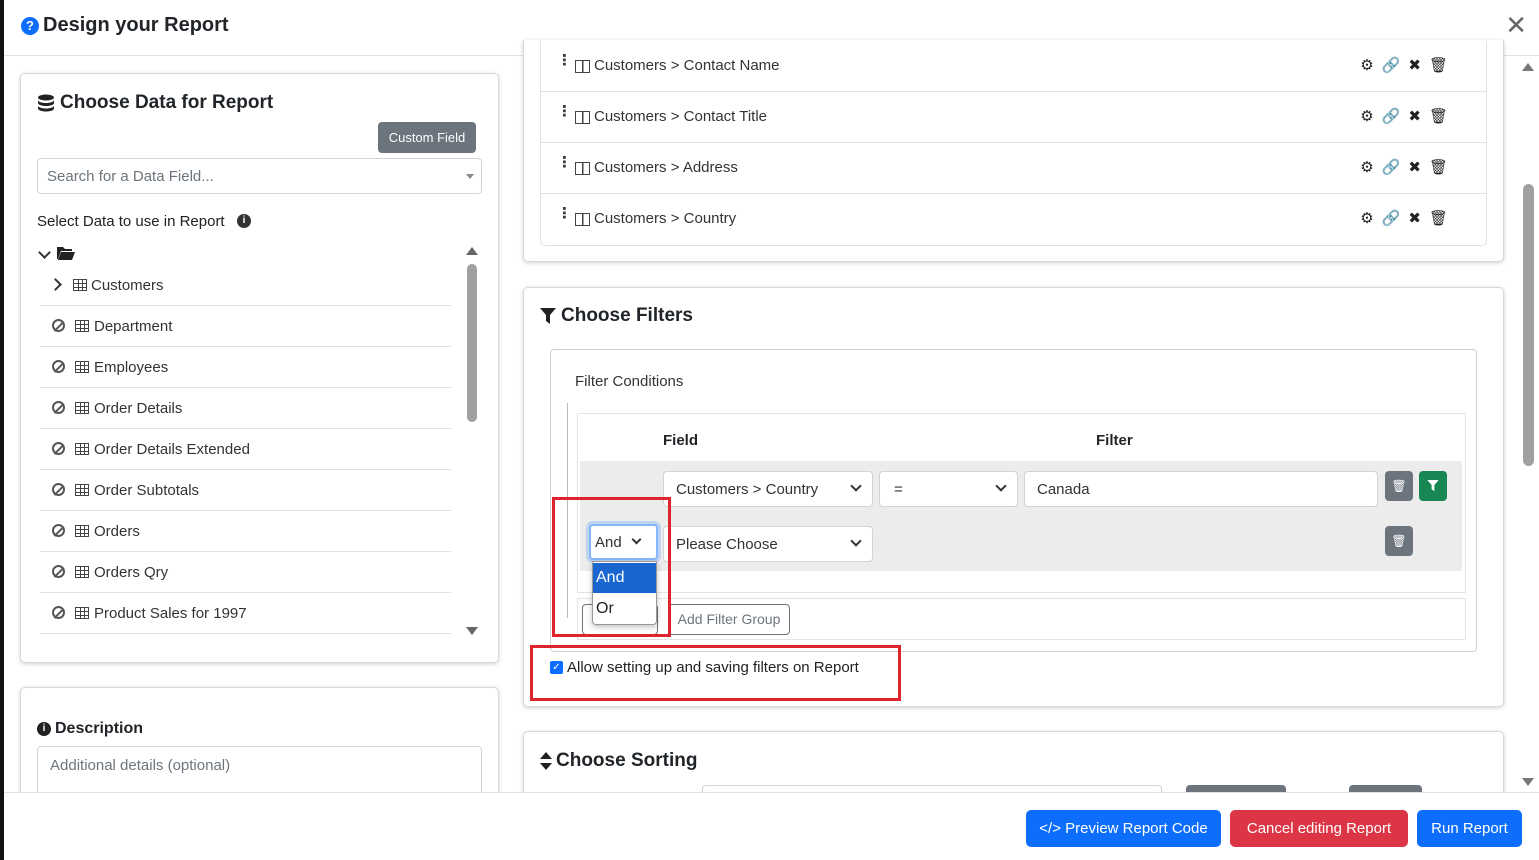  What do you see at coordinates (147, 490) in the screenshot?
I see `tree-item-label: Order Subtotals` at bounding box center [147, 490].